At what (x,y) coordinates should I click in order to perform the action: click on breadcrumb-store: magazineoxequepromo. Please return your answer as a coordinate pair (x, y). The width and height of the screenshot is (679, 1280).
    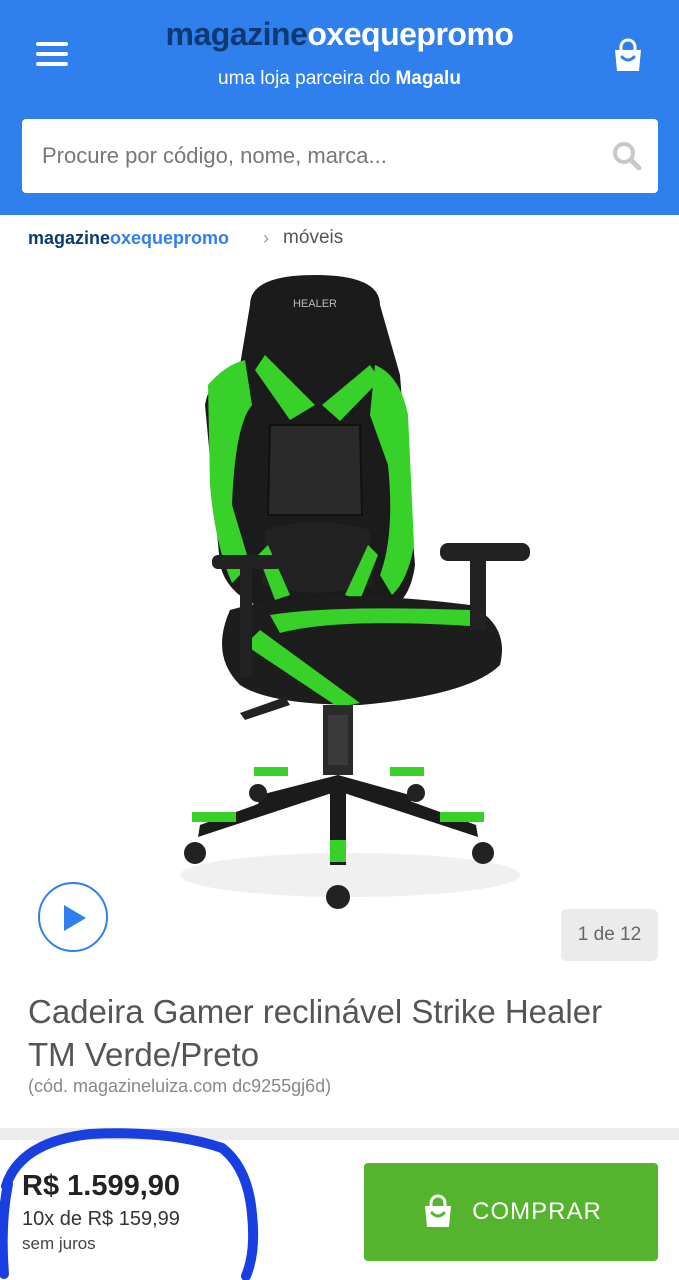
    Looking at the image, I should click on (128, 238).